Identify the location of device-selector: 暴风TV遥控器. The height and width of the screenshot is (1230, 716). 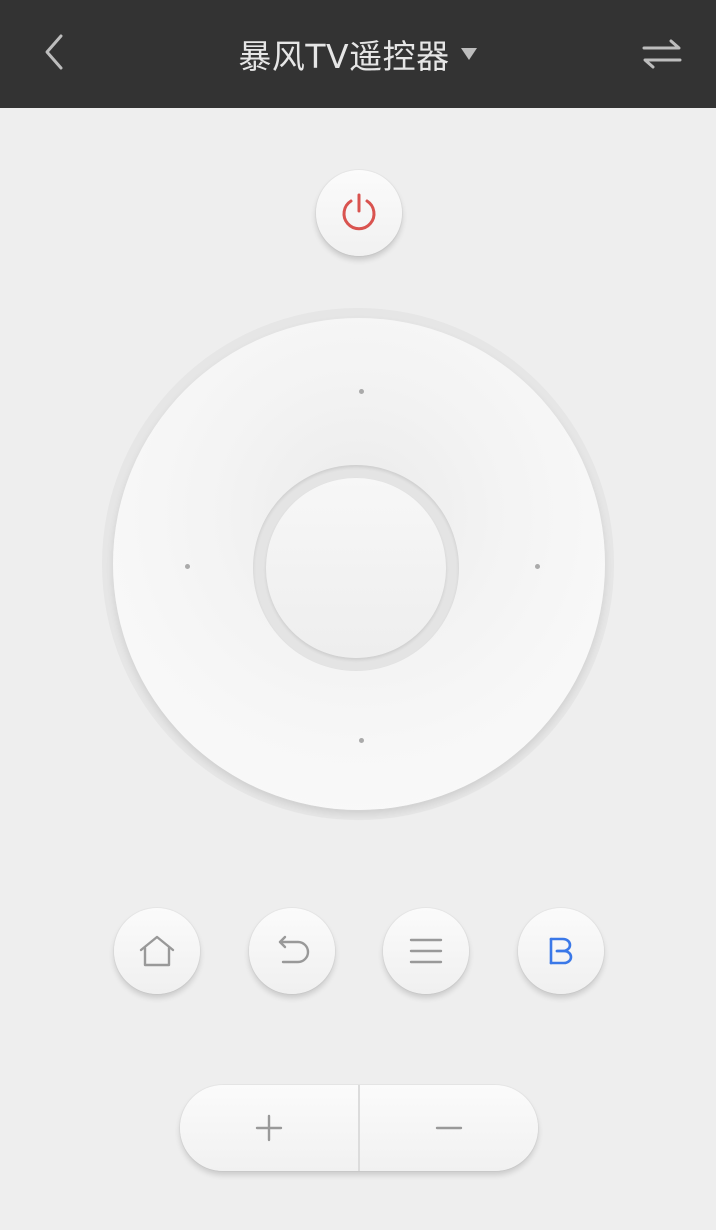
(357, 54).